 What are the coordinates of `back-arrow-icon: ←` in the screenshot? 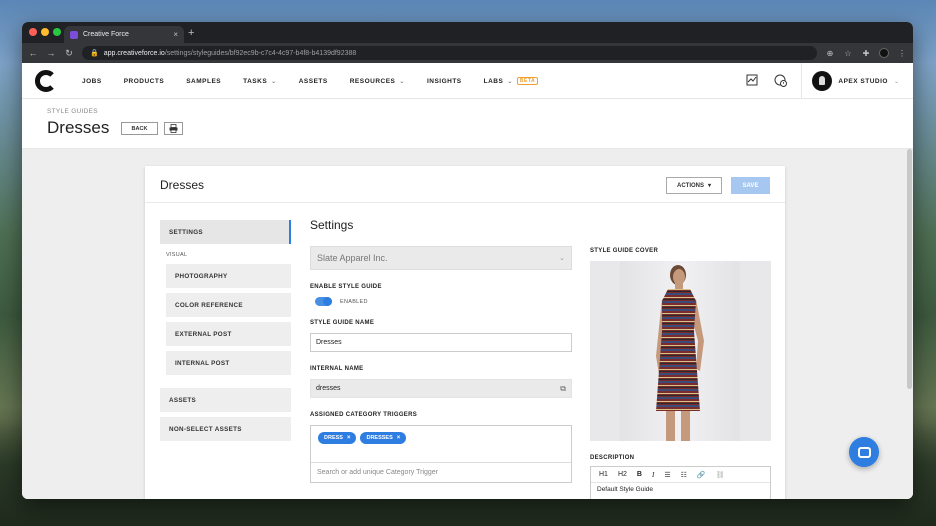 It's located at (33, 53).